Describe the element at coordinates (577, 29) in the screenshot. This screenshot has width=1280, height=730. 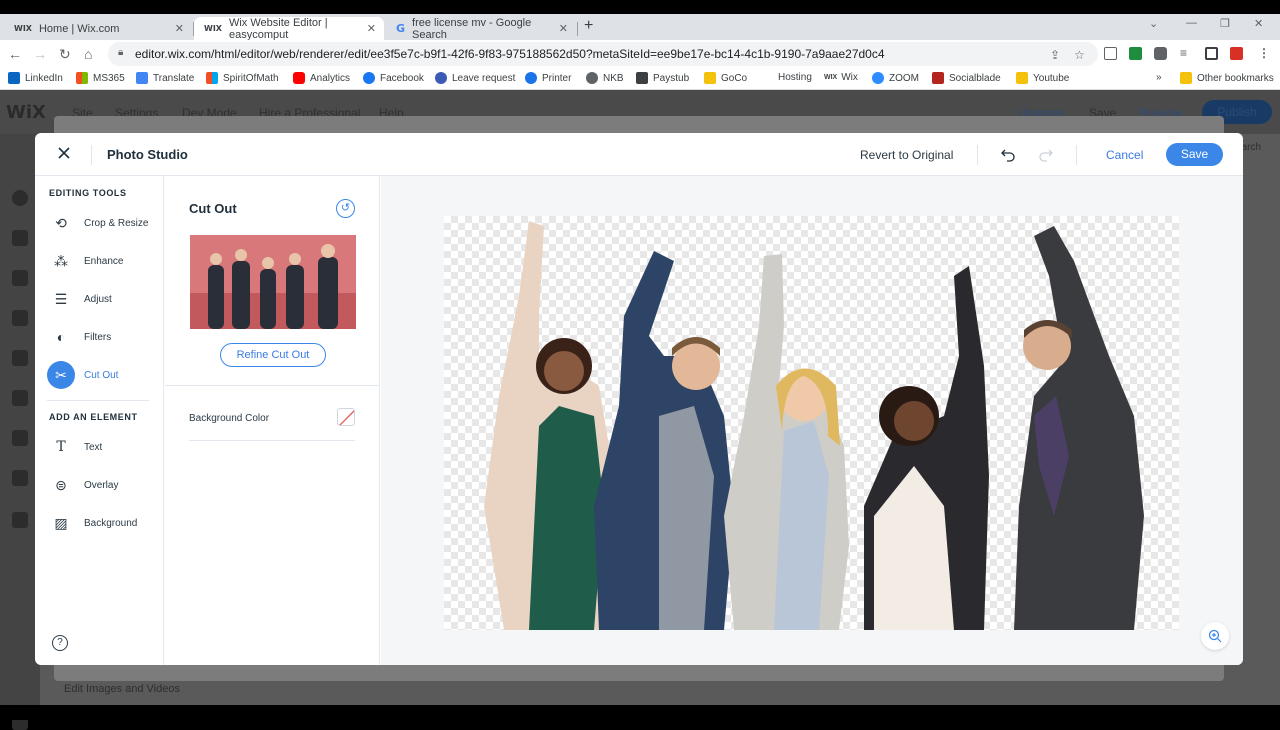
I see `tab-separator` at that location.